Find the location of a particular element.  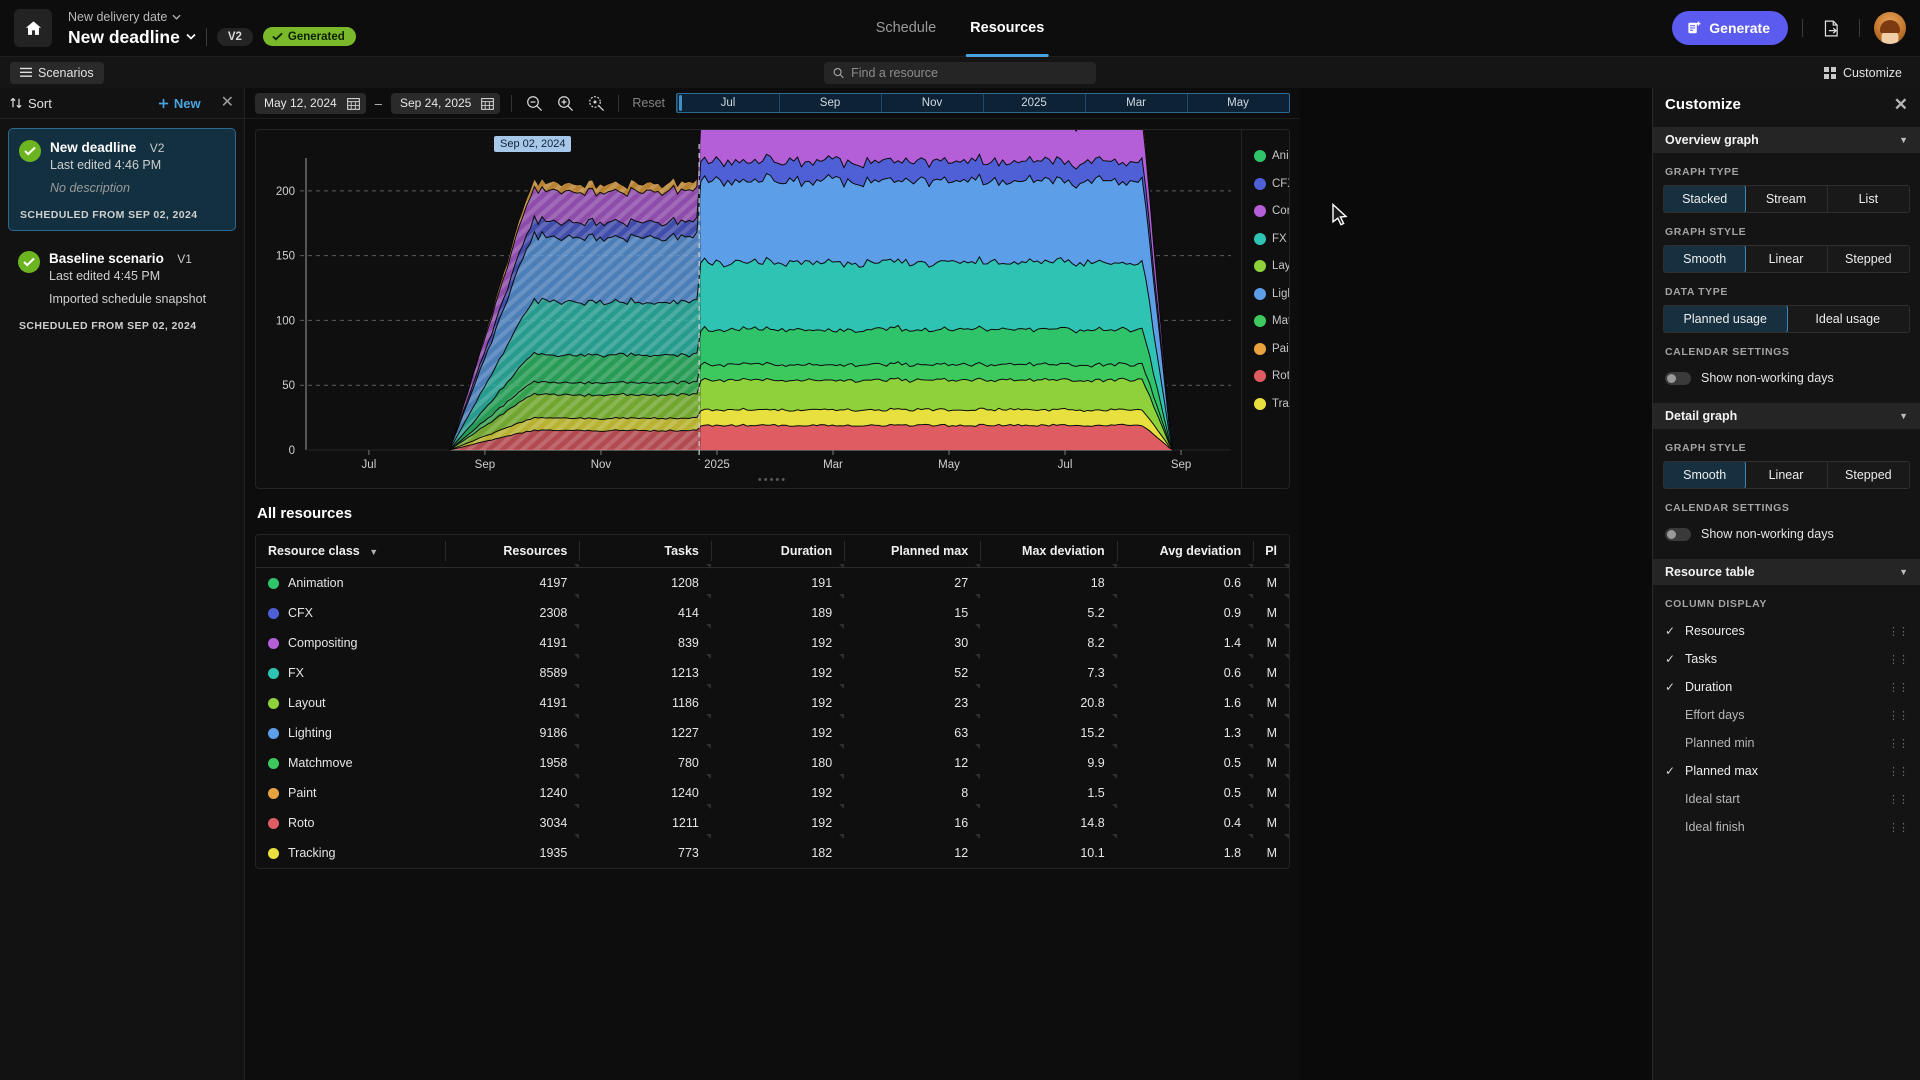

toggle-show-non-working-days-overview is located at coordinates (1678, 378).